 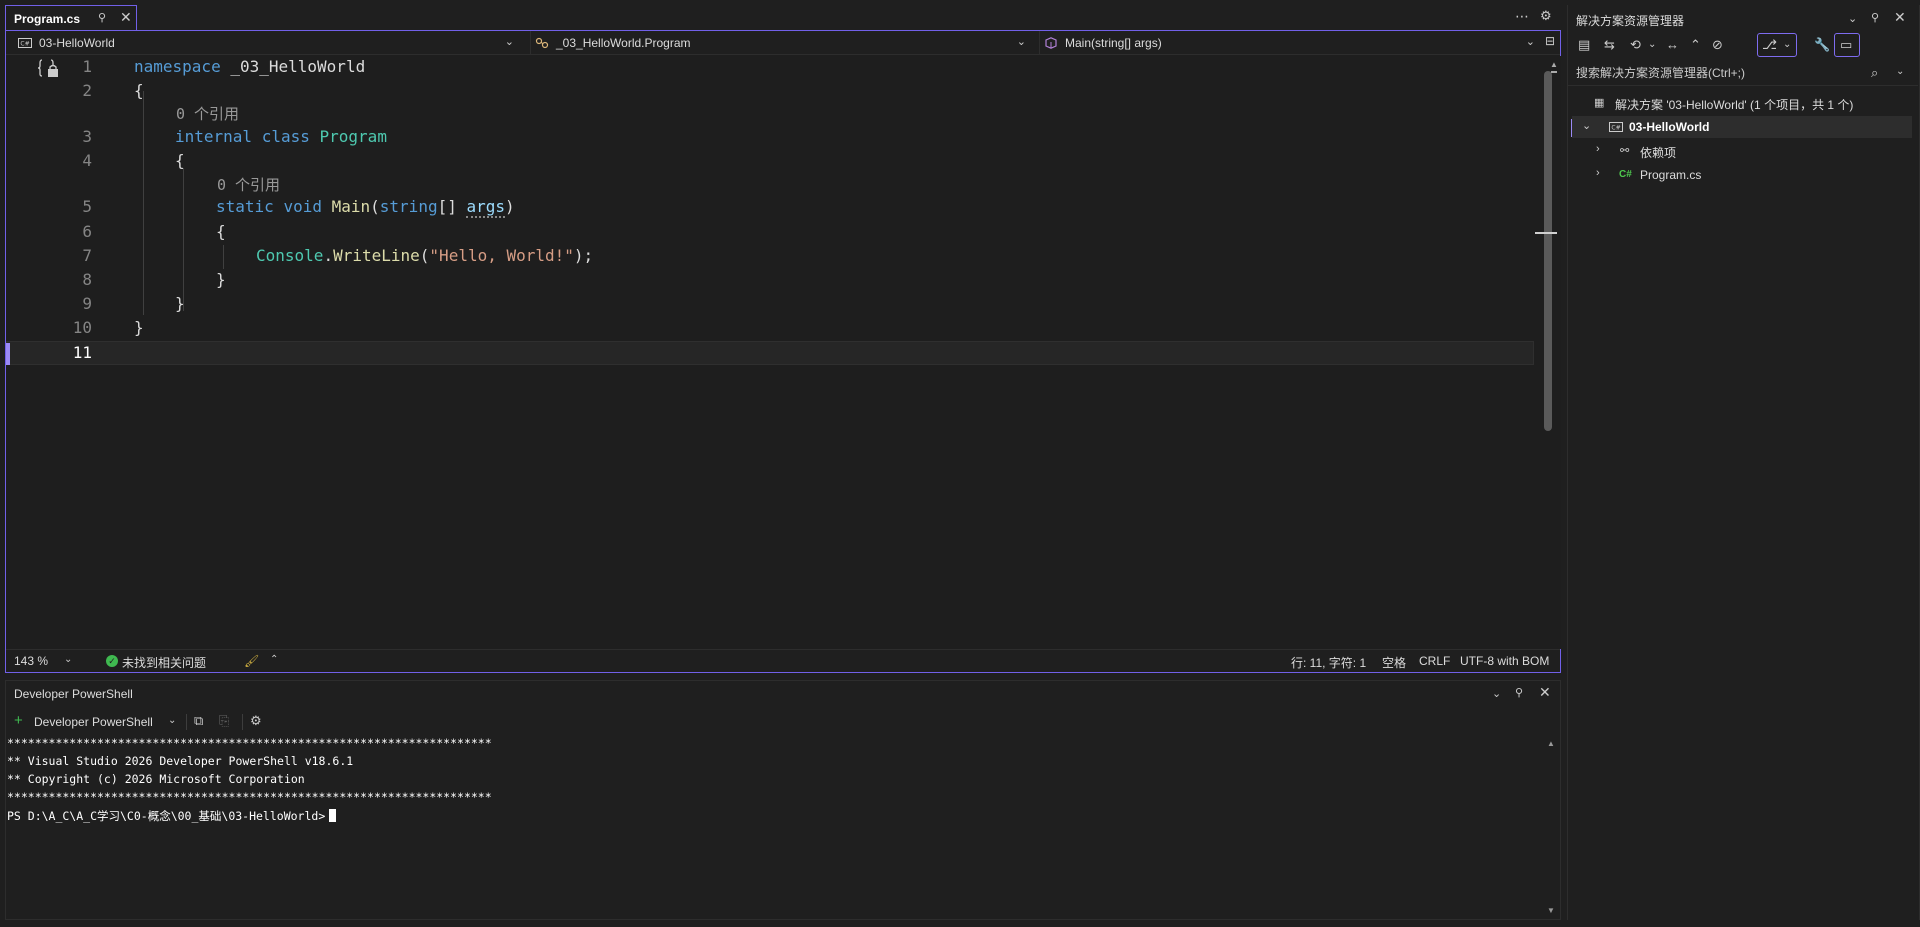 What do you see at coordinates (73, 694) in the screenshot?
I see `terminal-title: Developer PowerShell` at bounding box center [73, 694].